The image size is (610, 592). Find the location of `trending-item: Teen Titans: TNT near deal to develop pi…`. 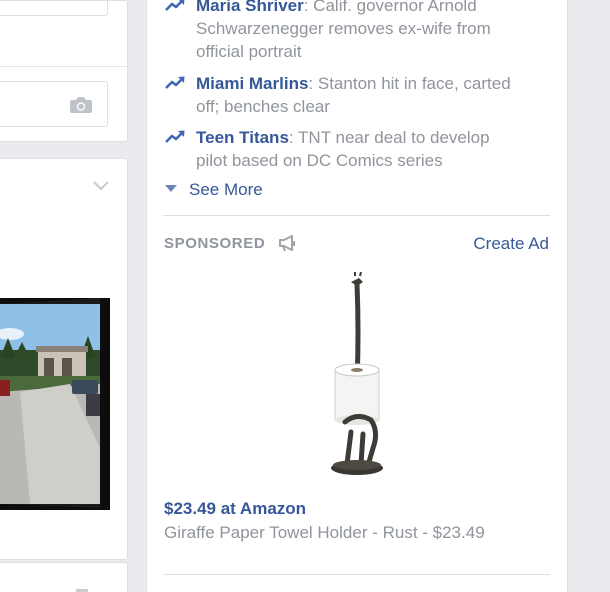

trending-item: Teen Titans: TNT near deal to develop pi… is located at coordinates (345, 149).